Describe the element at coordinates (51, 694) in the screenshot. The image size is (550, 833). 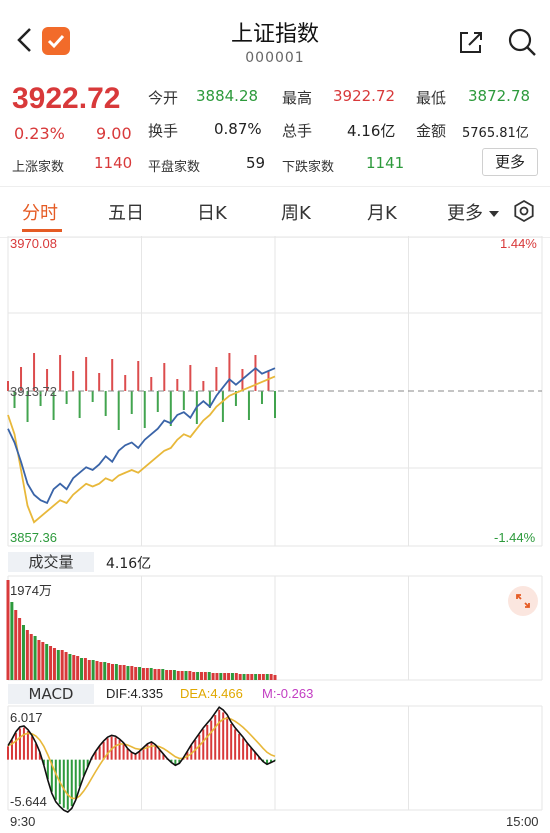
I see `macd-tag: MACD` at that location.